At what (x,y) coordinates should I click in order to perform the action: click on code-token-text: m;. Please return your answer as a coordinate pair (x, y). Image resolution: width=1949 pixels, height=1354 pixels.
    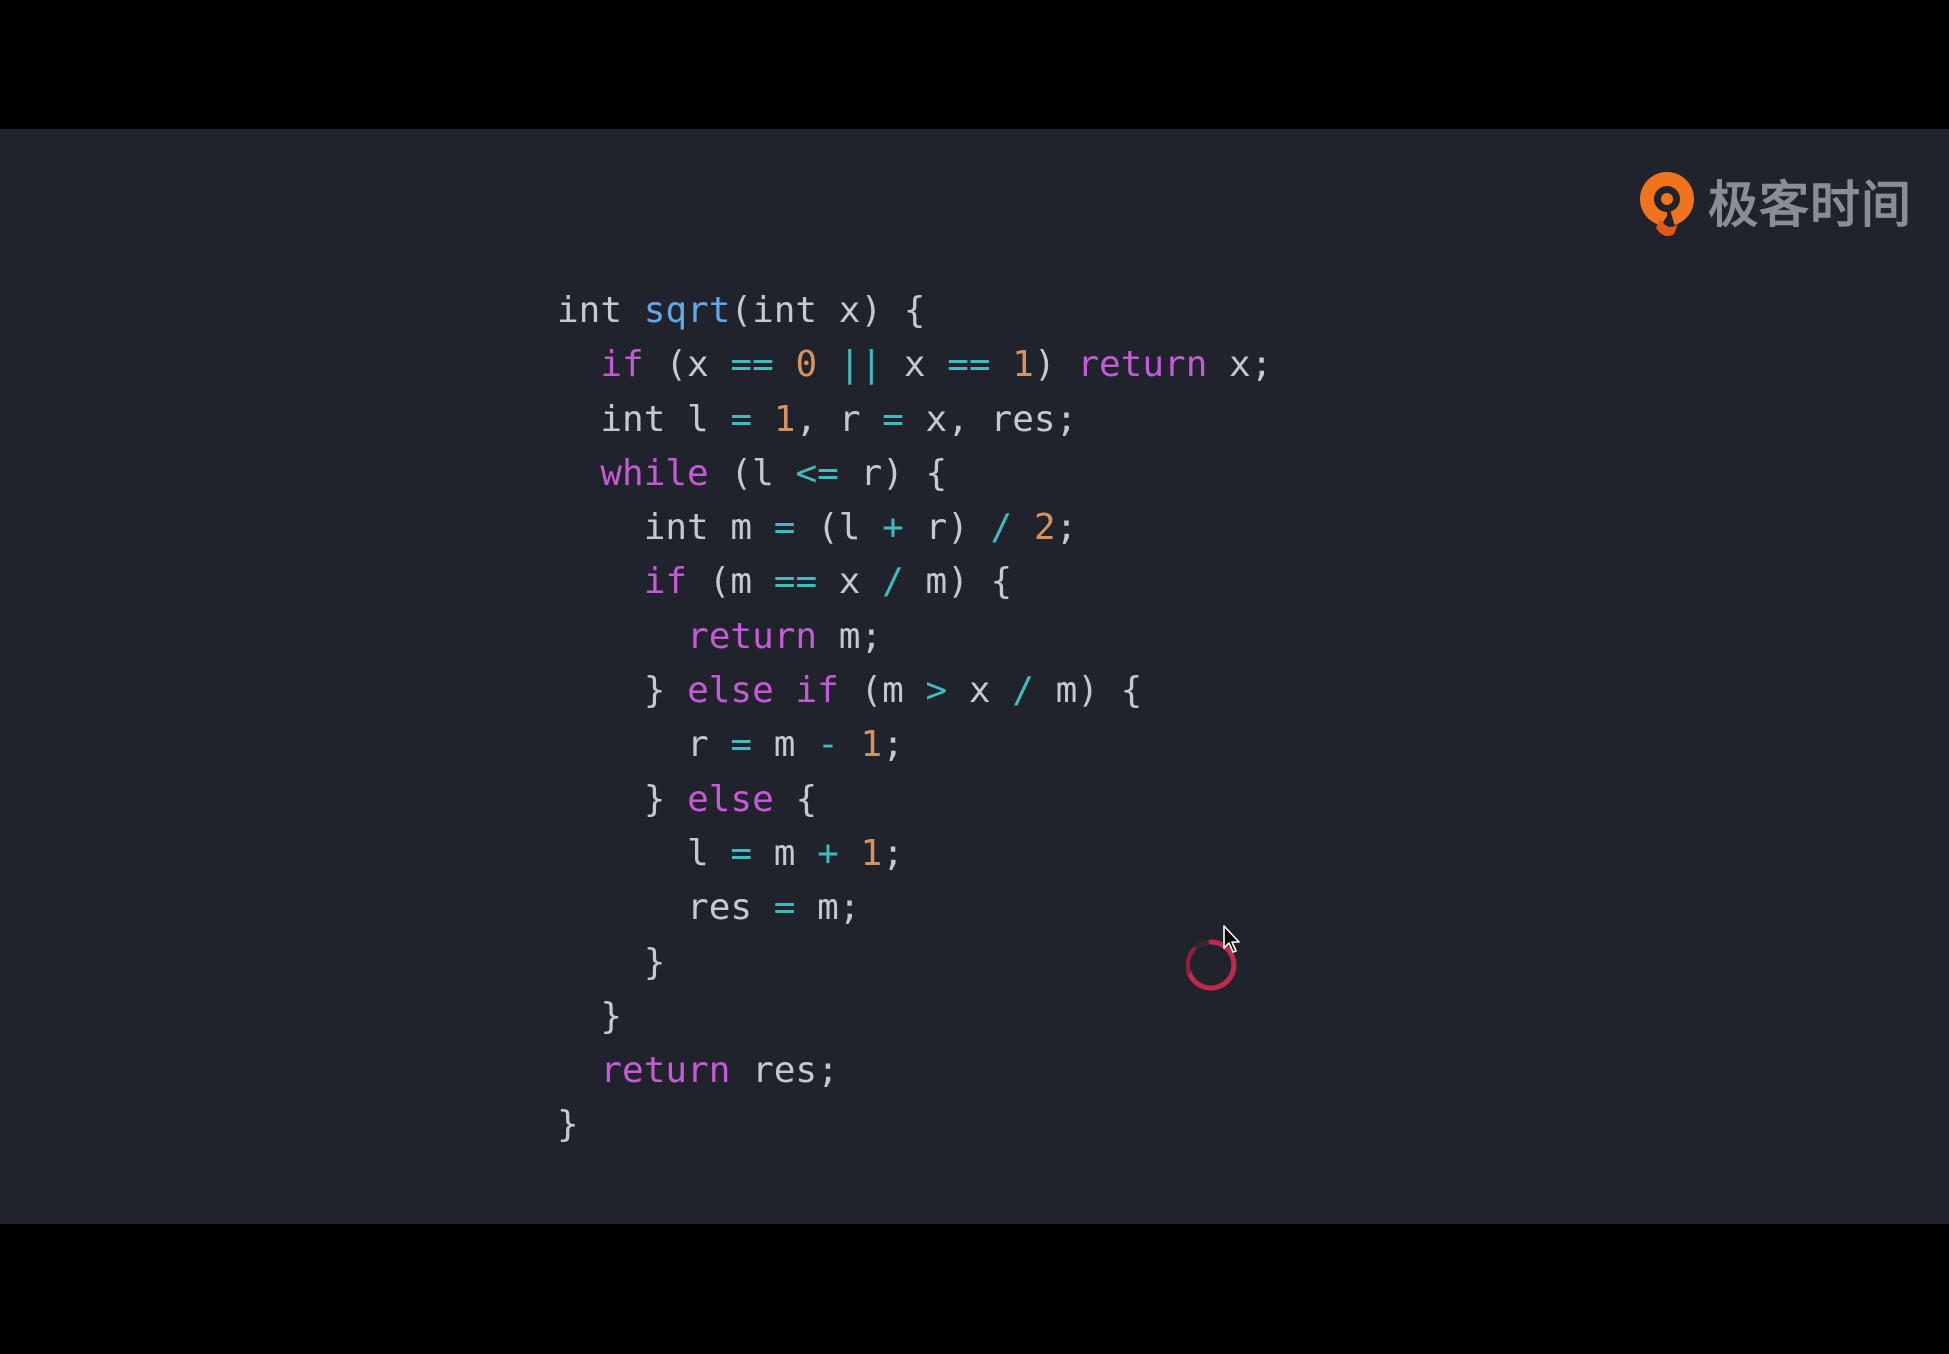
    Looking at the image, I should click on (850, 636).